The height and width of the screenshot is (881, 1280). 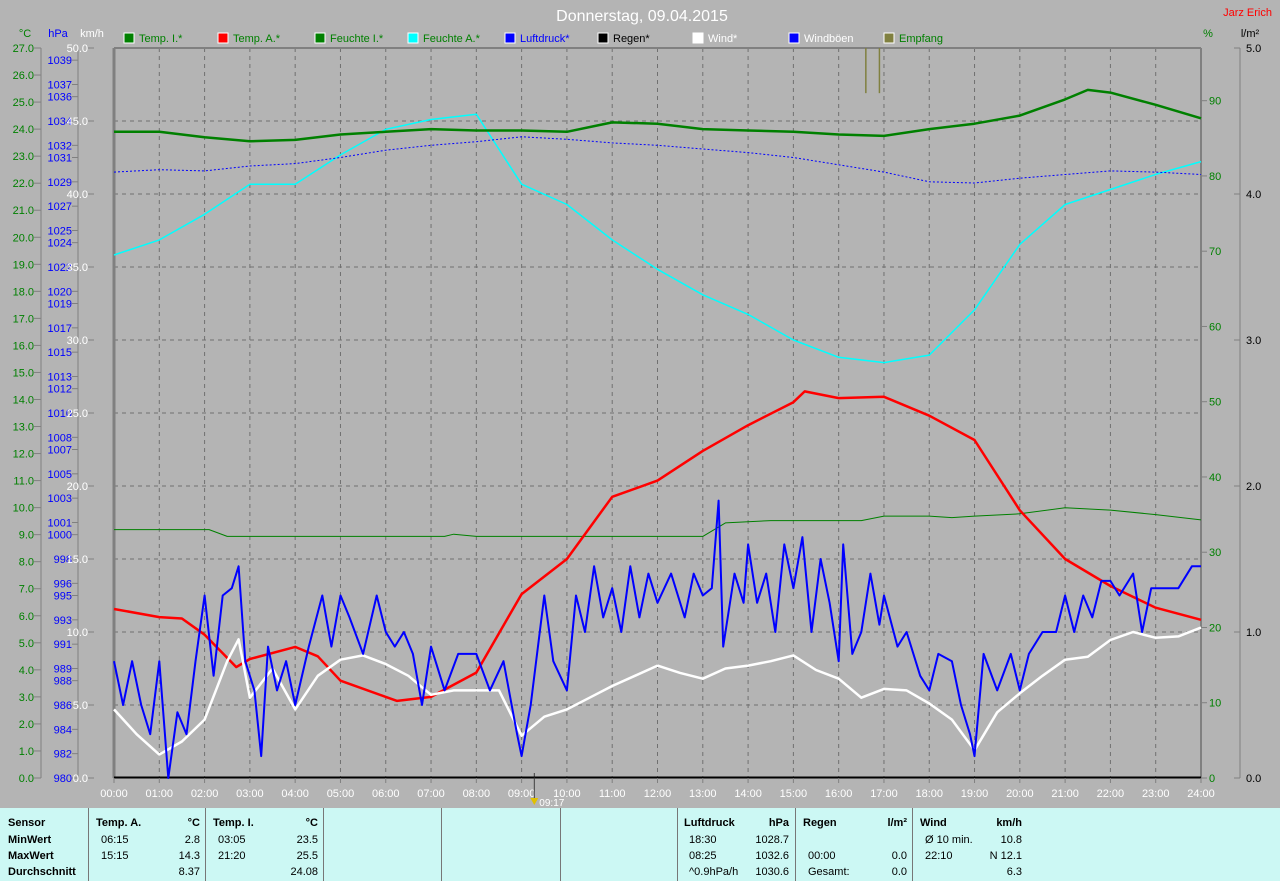 I want to click on cell-time: Gesamt:, so click(x=829, y=872).